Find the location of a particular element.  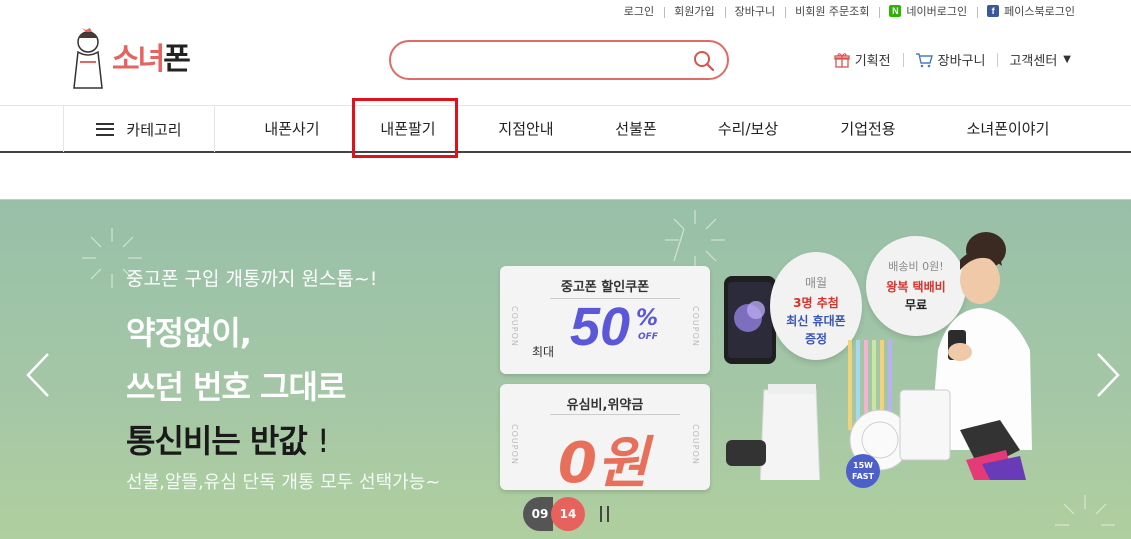

nav-item-story: 소녀폰이야기 is located at coordinates (1008, 129).